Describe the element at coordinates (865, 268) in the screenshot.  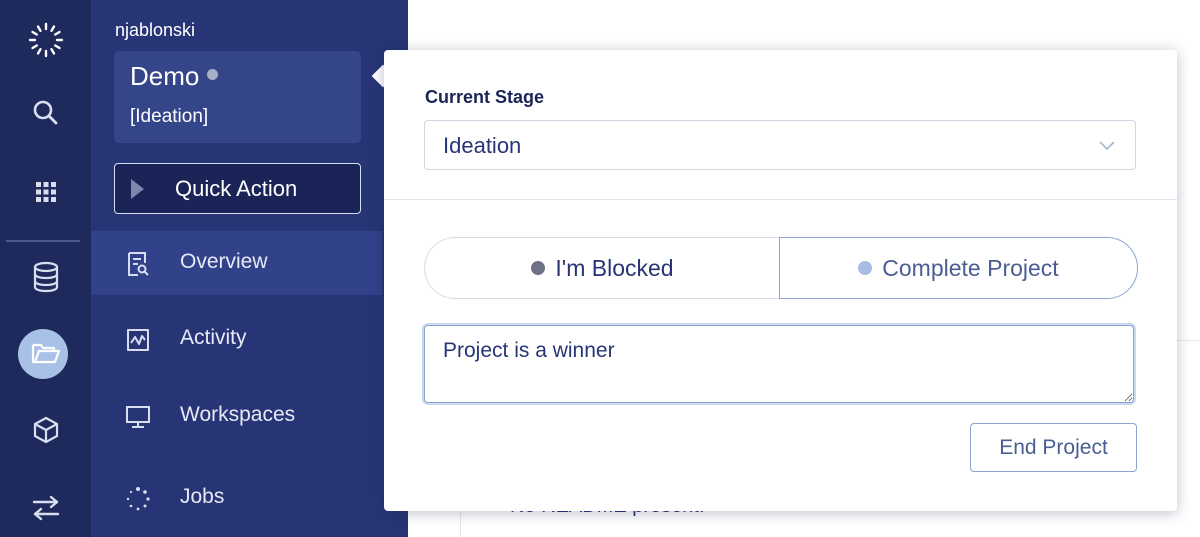
I see `complete-status-dot` at that location.